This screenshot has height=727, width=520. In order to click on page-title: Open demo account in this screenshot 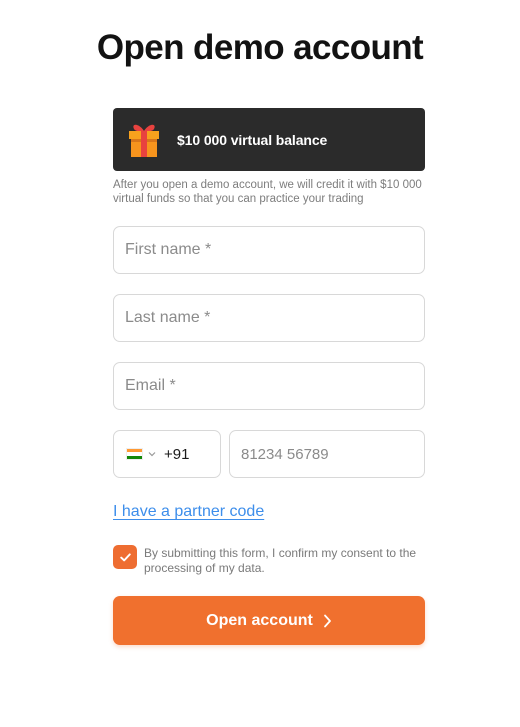, I will do `click(260, 47)`.